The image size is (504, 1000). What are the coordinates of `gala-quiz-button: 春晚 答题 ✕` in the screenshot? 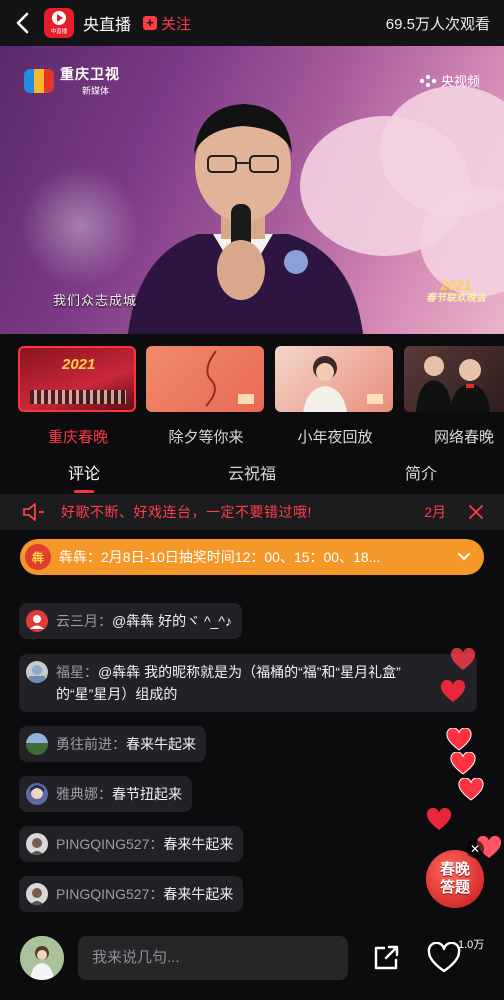 It's located at (455, 876).